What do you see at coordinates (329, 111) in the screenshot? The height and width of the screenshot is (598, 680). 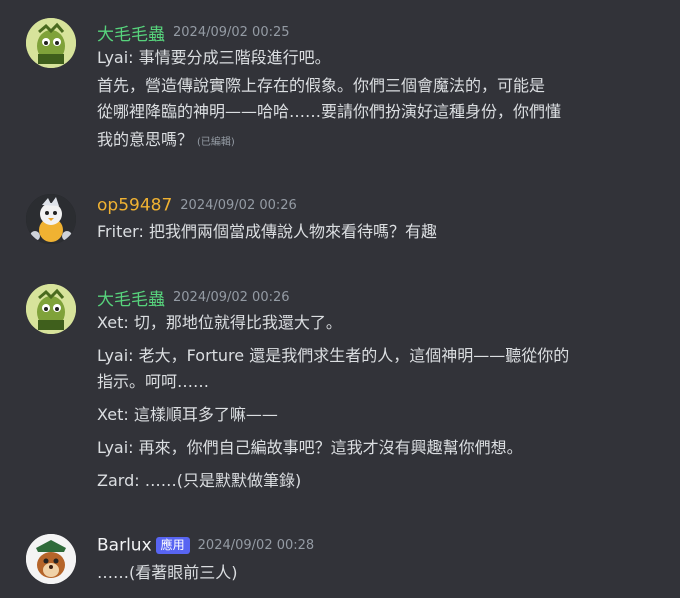 I see `message-line: 從哪裡降臨的神明——哈哈……要請你們扮演好這種身份，你們懂` at bounding box center [329, 111].